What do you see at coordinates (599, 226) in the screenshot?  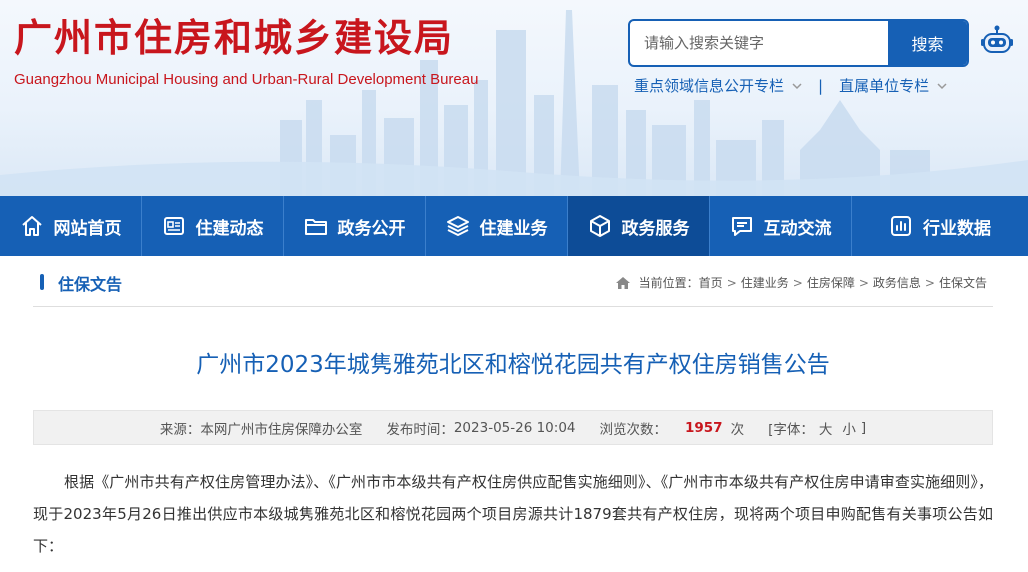 I see `cube-icon` at bounding box center [599, 226].